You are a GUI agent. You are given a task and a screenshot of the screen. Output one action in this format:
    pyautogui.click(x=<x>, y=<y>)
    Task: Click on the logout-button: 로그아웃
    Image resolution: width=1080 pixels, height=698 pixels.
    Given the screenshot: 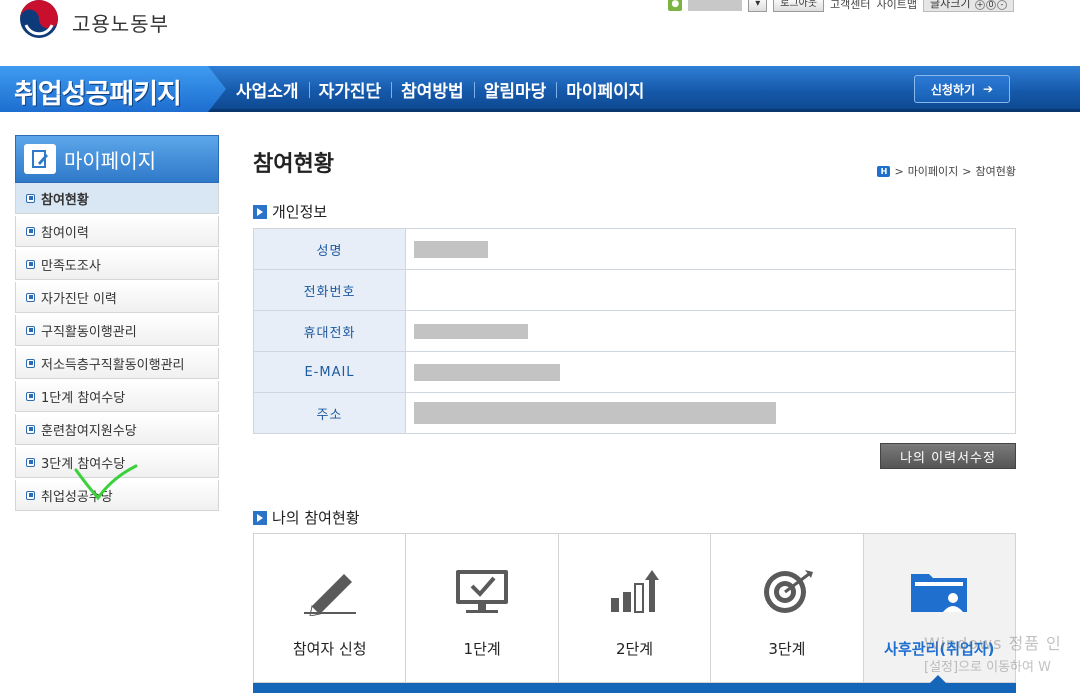 What is the action you would take?
    pyautogui.click(x=799, y=6)
    